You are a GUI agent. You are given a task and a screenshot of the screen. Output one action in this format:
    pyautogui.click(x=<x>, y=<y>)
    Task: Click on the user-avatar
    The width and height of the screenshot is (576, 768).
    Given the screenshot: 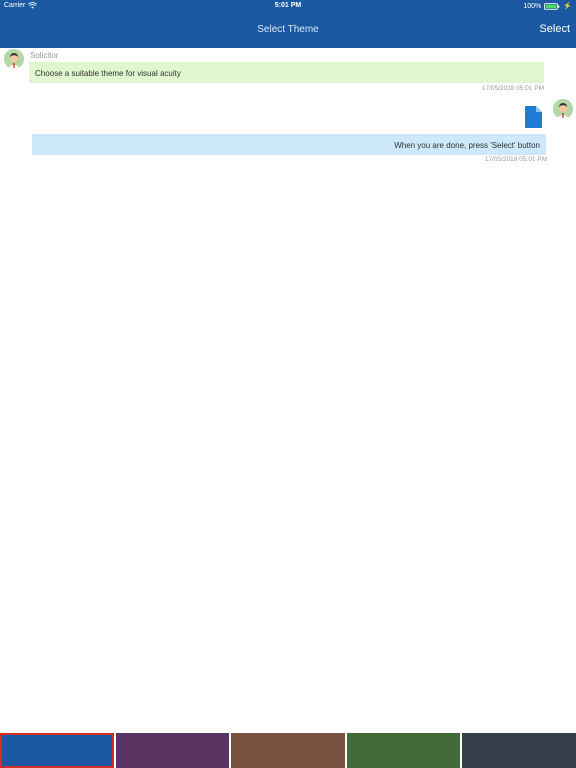 What is the action you would take?
    pyautogui.click(x=563, y=109)
    